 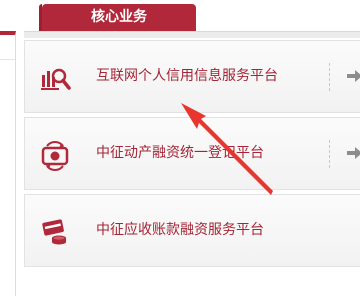 I want to click on adjacent-panel-edge, so click(x=8, y=163).